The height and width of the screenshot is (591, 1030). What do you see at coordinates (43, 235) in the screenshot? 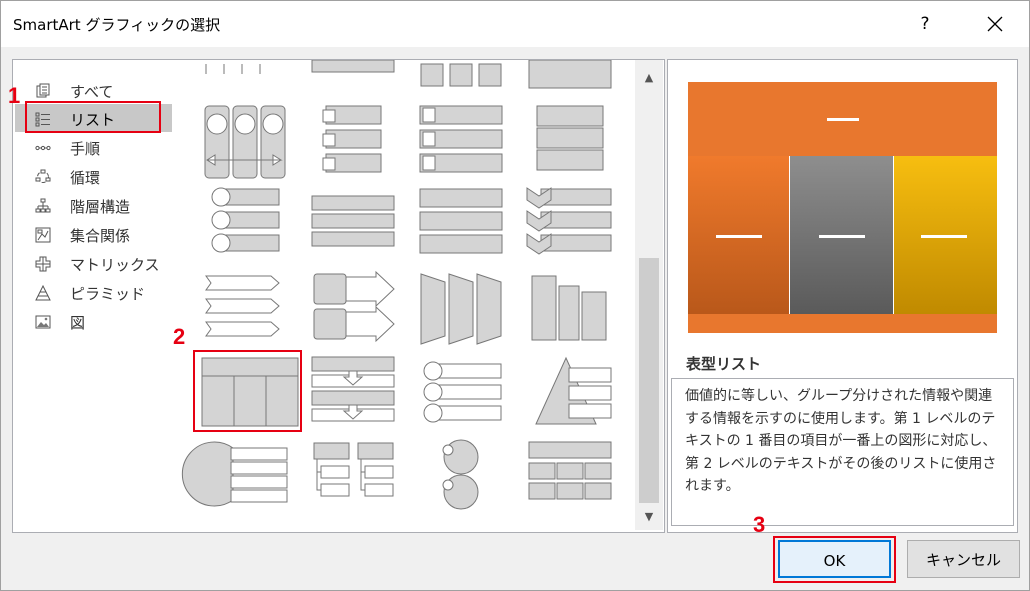
I see `relationship-icon` at bounding box center [43, 235].